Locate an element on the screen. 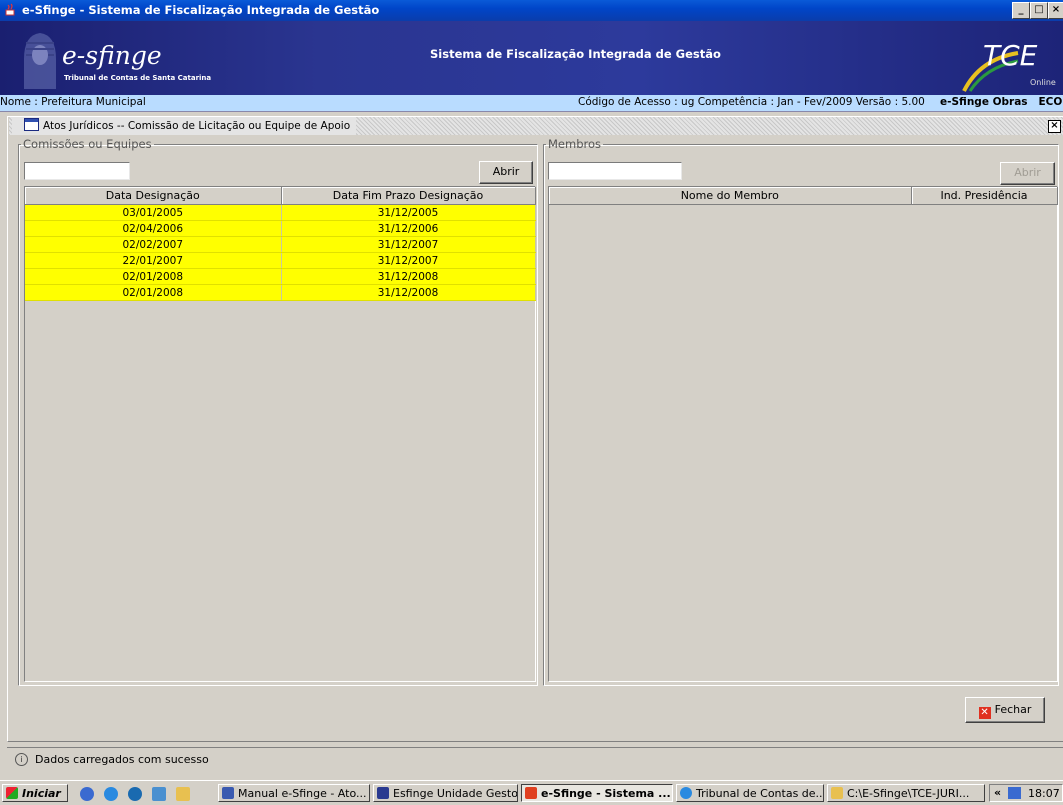 Image resolution: width=1063 pixels, height=805 pixels. close-frame-icon: × is located at coordinates (1054, 126).